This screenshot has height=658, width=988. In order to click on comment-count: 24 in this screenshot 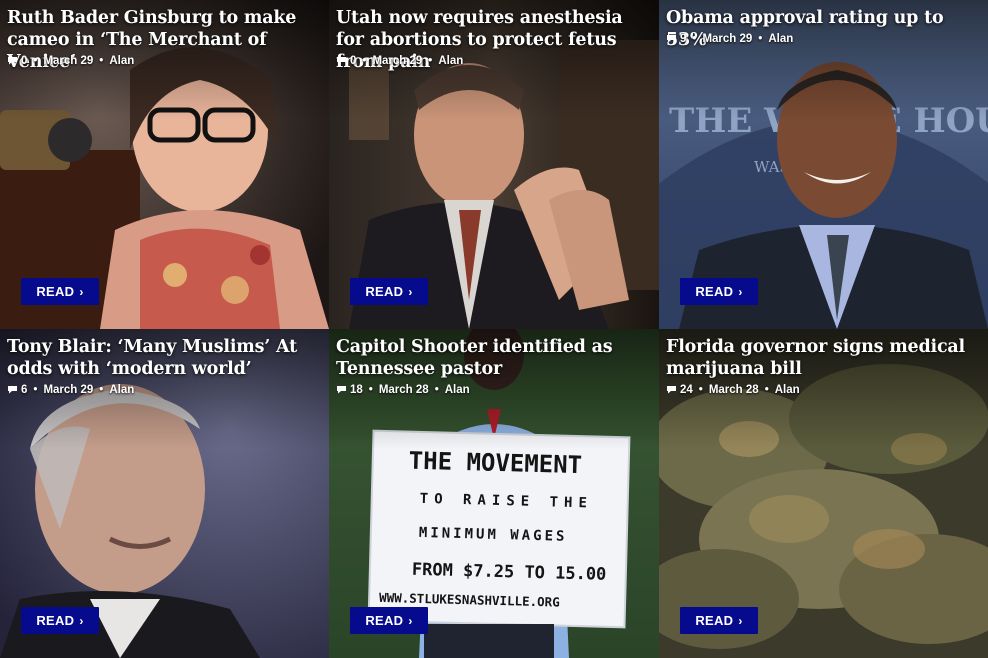, I will do `click(686, 390)`.